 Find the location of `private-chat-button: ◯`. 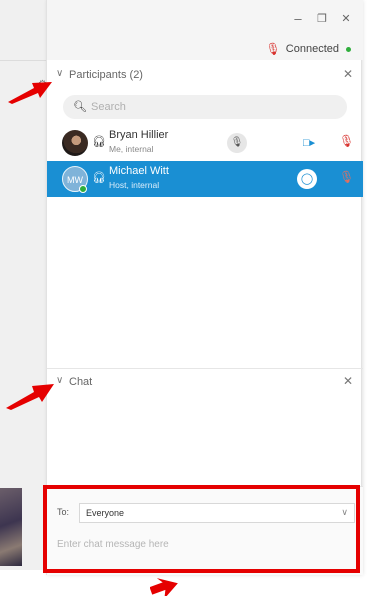

private-chat-button: ◯ is located at coordinates (307, 179).